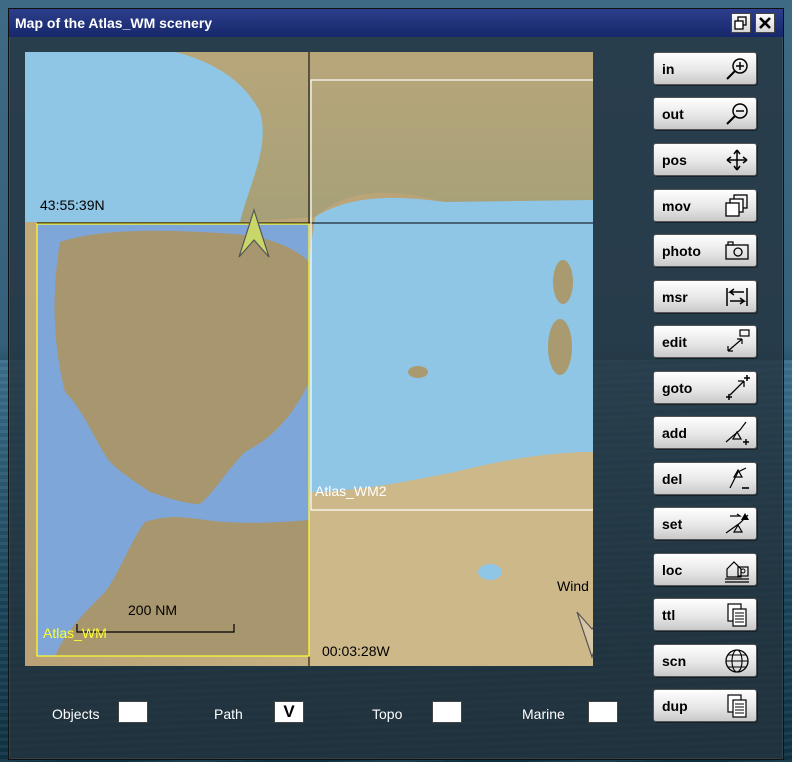 This screenshot has height=762, width=792. I want to click on restore-icon, so click(740, 23).